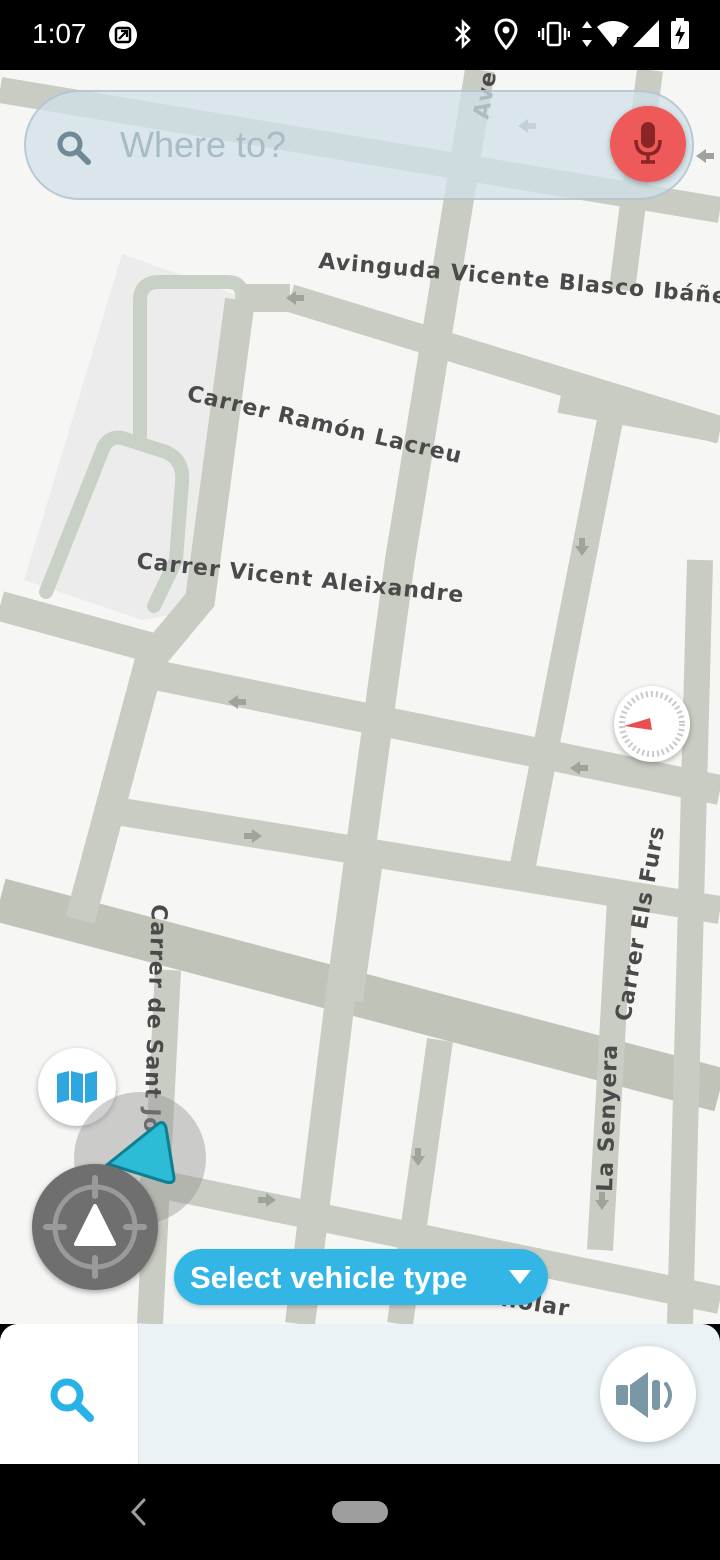 The width and height of the screenshot is (720, 1560). Describe the element at coordinates (613, 36) in the screenshot. I see `wifi-icon` at that location.